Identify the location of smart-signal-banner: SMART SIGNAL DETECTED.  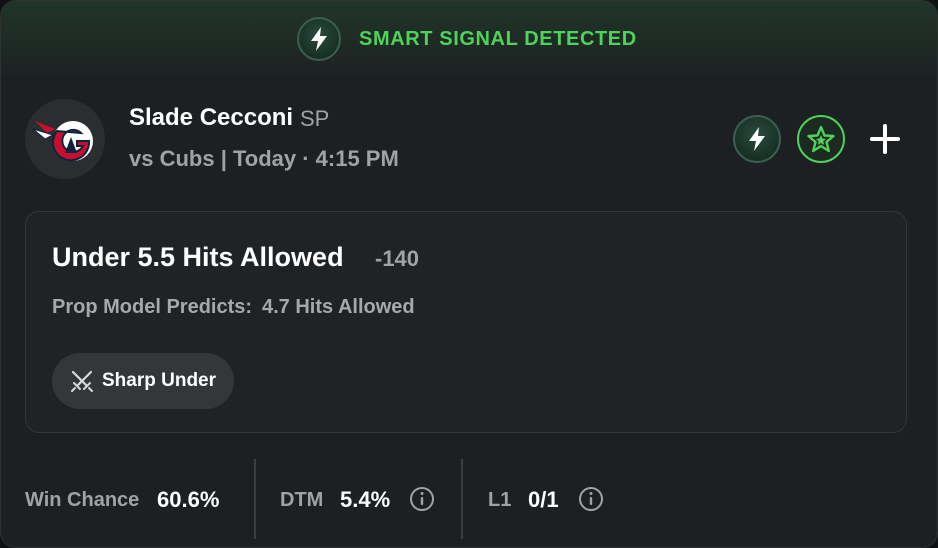
(469, 40).